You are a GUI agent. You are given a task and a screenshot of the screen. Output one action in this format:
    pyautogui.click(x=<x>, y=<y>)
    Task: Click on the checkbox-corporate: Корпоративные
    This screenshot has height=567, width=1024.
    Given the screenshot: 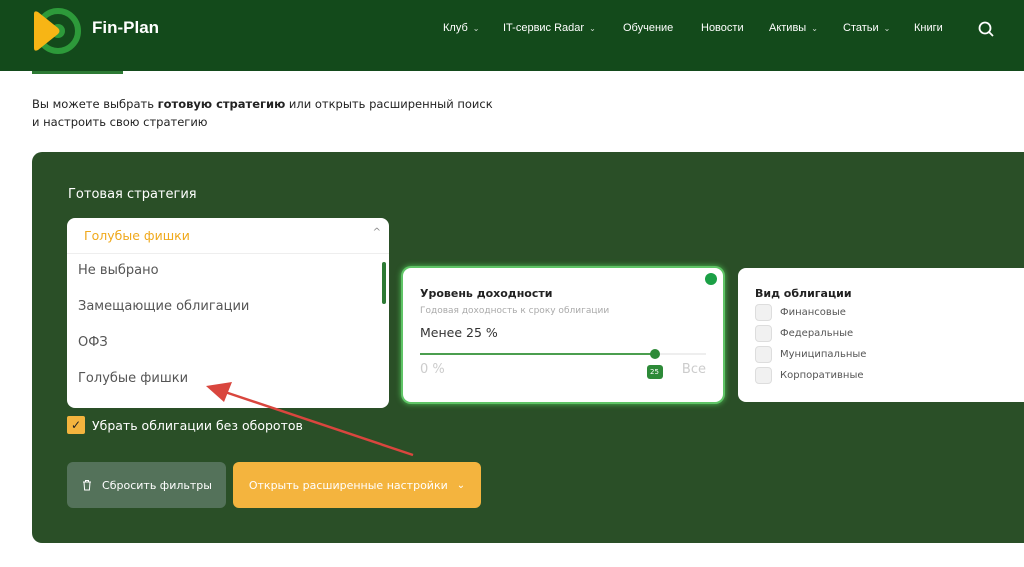 What is the action you would take?
    pyautogui.click(x=809, y=375)
    